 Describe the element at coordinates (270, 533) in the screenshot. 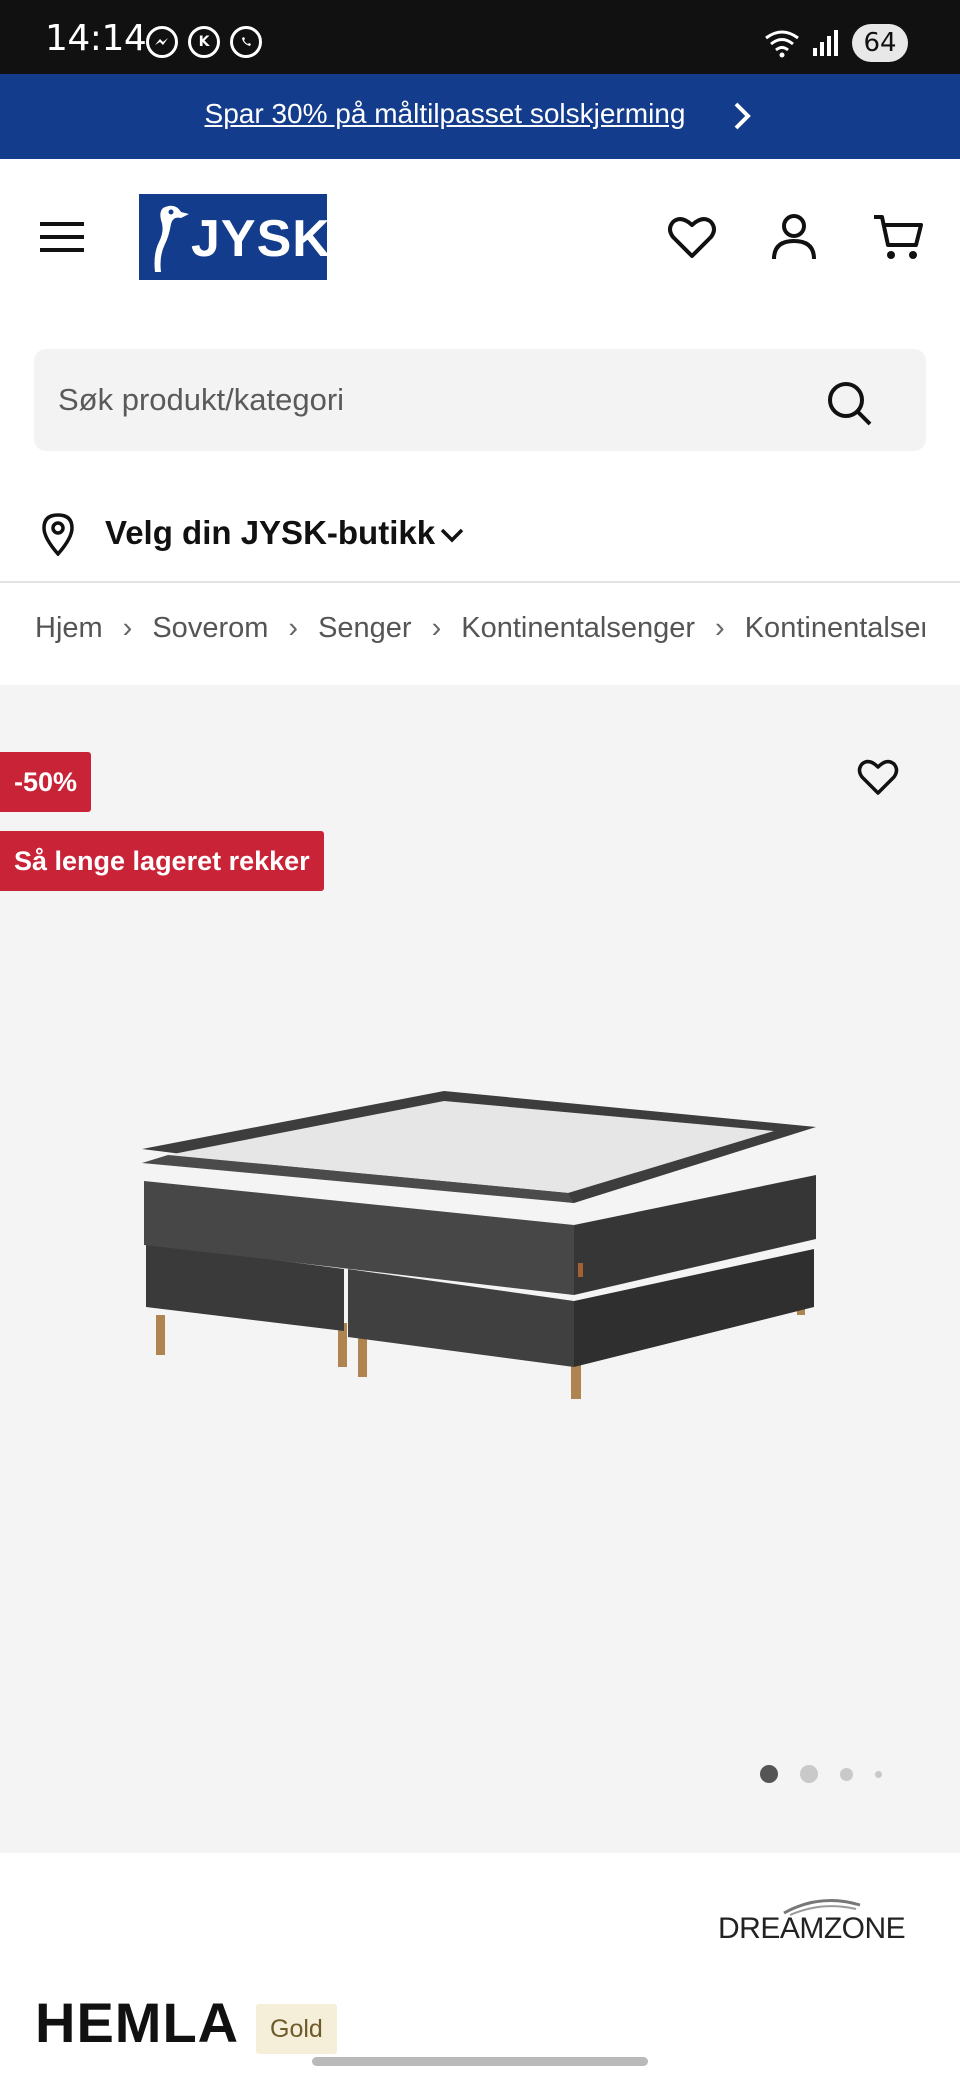

I see `store-selector-label: Velg din JYSK-butikk` at that location.